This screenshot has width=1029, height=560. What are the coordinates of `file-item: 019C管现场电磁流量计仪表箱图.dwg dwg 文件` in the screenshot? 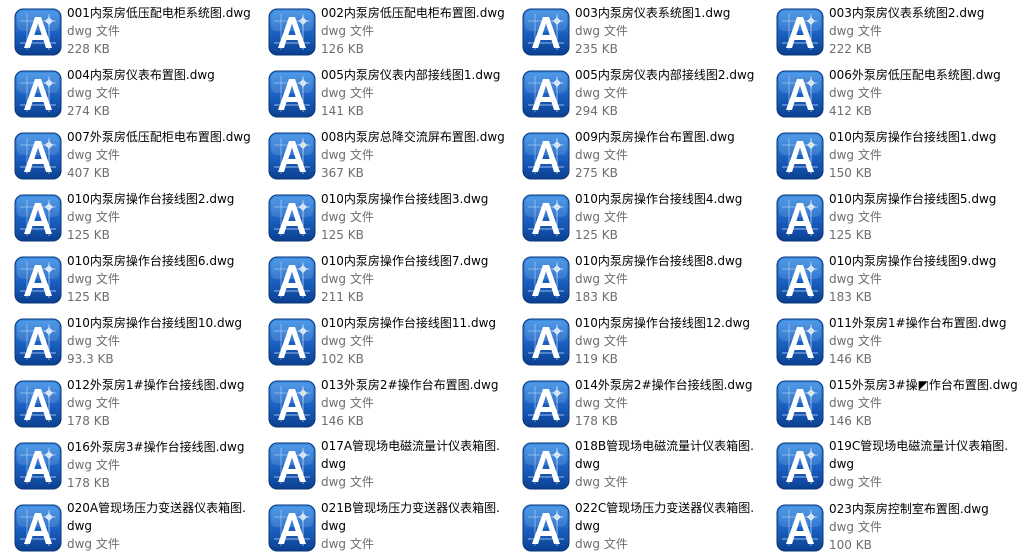 It's located at (887, 468).